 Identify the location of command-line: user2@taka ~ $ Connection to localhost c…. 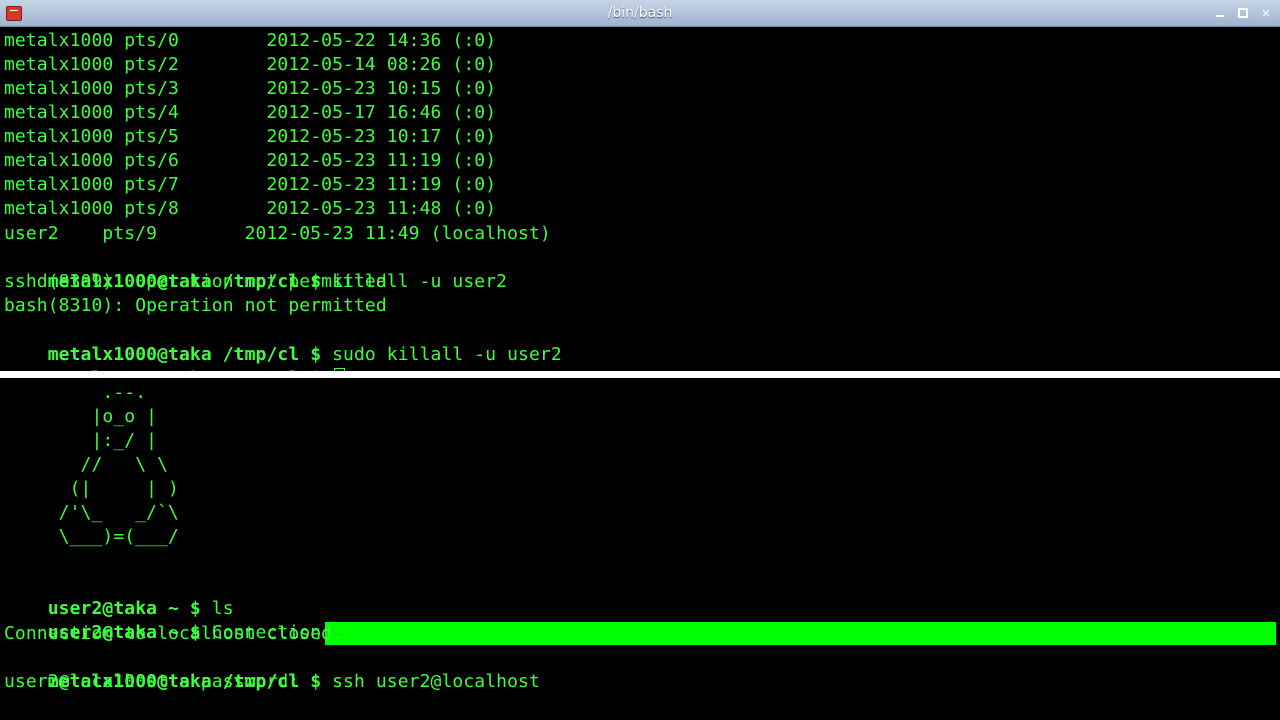
(359, 620).